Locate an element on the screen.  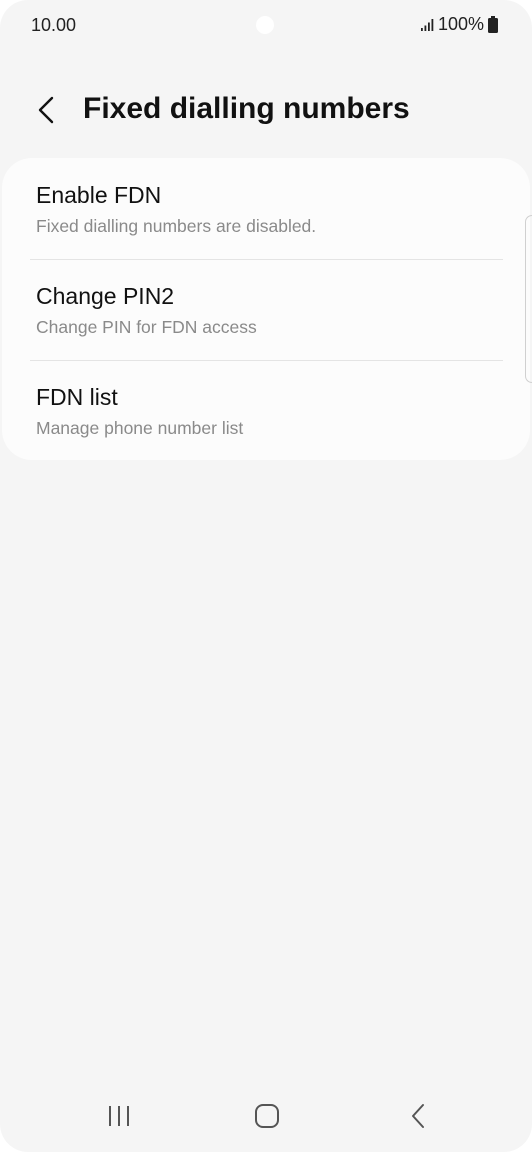
status-bar: 10.00 100% is located at coordinates (266, 26).